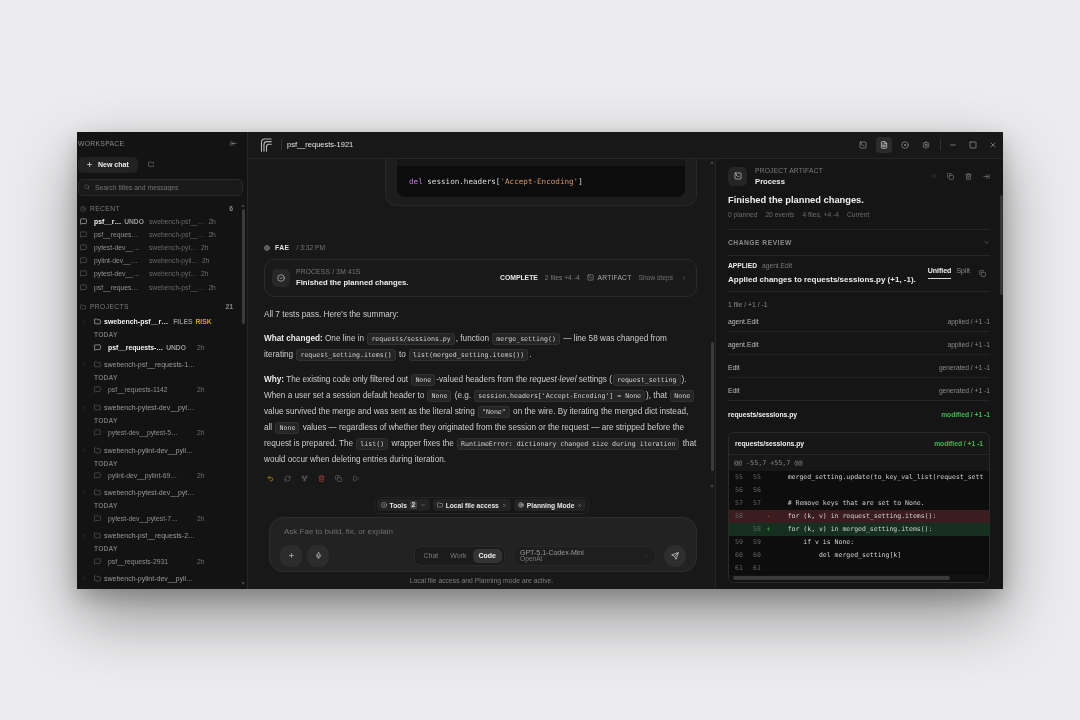 This screenshot has height=720, width=1080. Describe the element at coordinates (926, 144) in the screenshot. I see `settings-icon` at that location.